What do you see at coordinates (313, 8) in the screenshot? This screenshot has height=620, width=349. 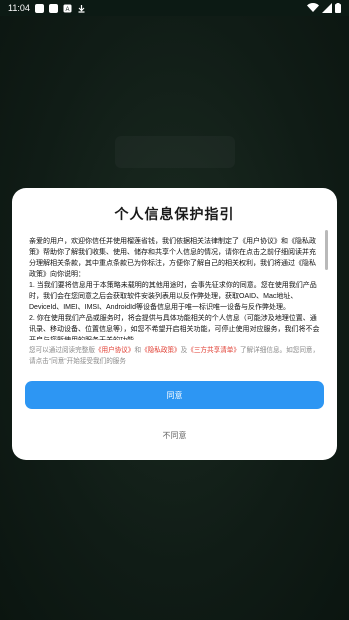 I see `wifi-icon` at bounding box center [313, 8].